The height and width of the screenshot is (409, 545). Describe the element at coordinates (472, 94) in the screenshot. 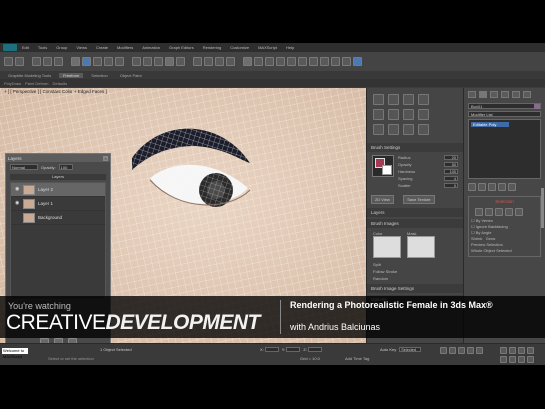

I see `create-tab-icon` at that location.